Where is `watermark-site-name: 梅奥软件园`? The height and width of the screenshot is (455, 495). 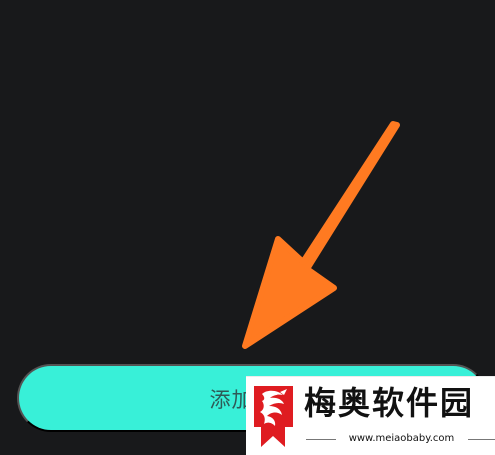 watermark-site-name: 梅奥软件园 is located at coordinates (389, 403).